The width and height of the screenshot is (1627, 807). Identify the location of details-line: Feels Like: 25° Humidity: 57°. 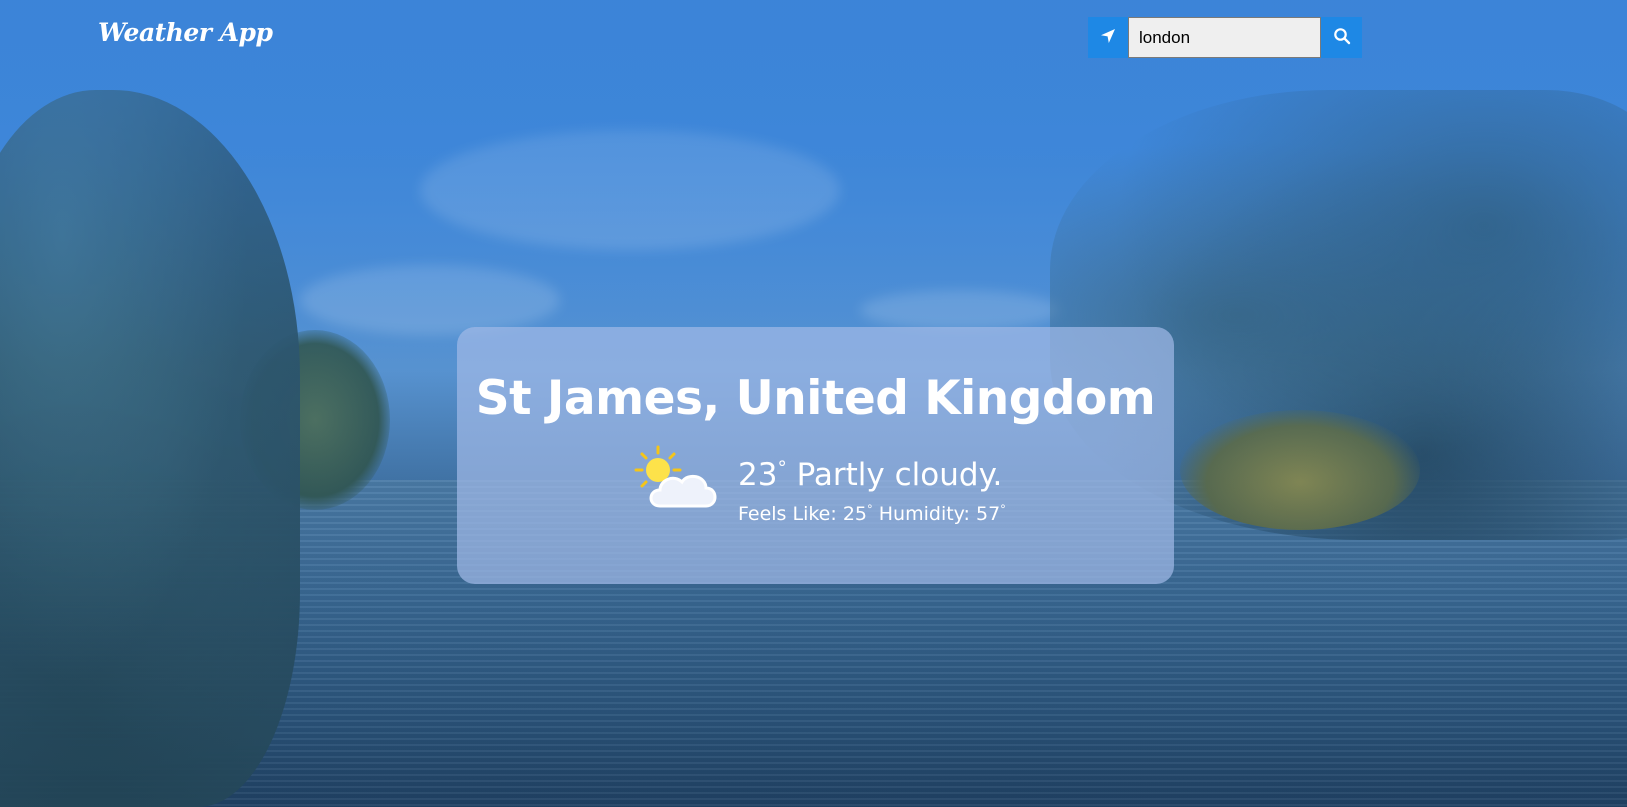
(872, 513).